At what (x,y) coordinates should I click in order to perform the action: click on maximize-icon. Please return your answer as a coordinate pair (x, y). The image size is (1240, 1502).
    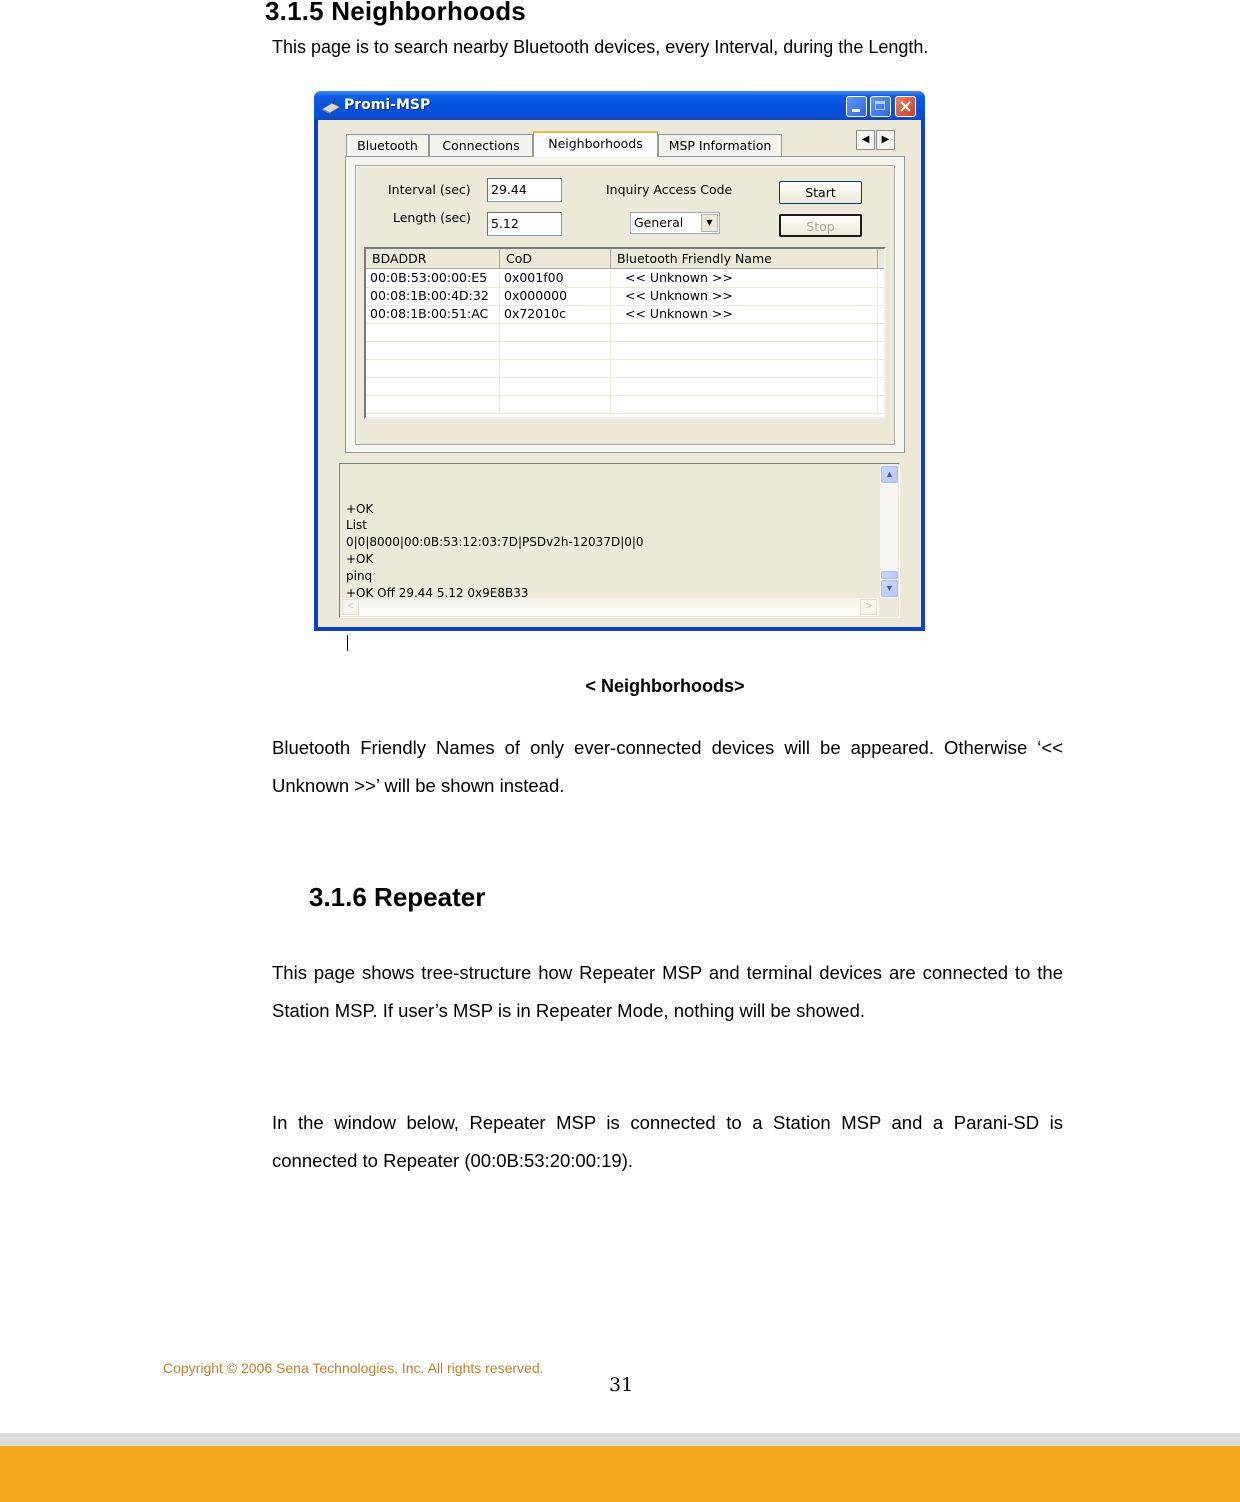
    Looking at the image, I should click on (880, 105).